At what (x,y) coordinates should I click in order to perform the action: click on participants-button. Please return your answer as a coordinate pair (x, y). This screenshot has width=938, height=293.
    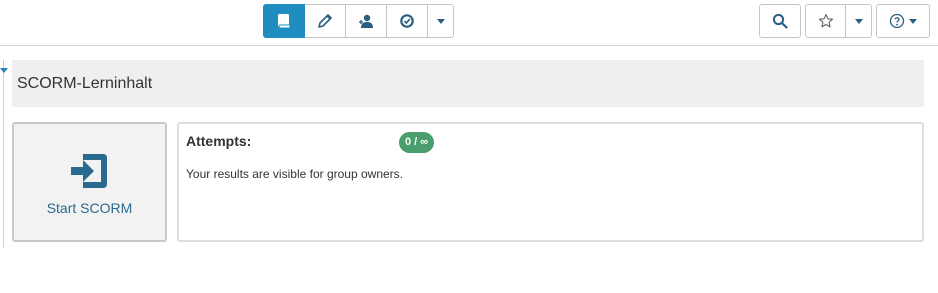
    Looking at the image, I should click on (366, 21).